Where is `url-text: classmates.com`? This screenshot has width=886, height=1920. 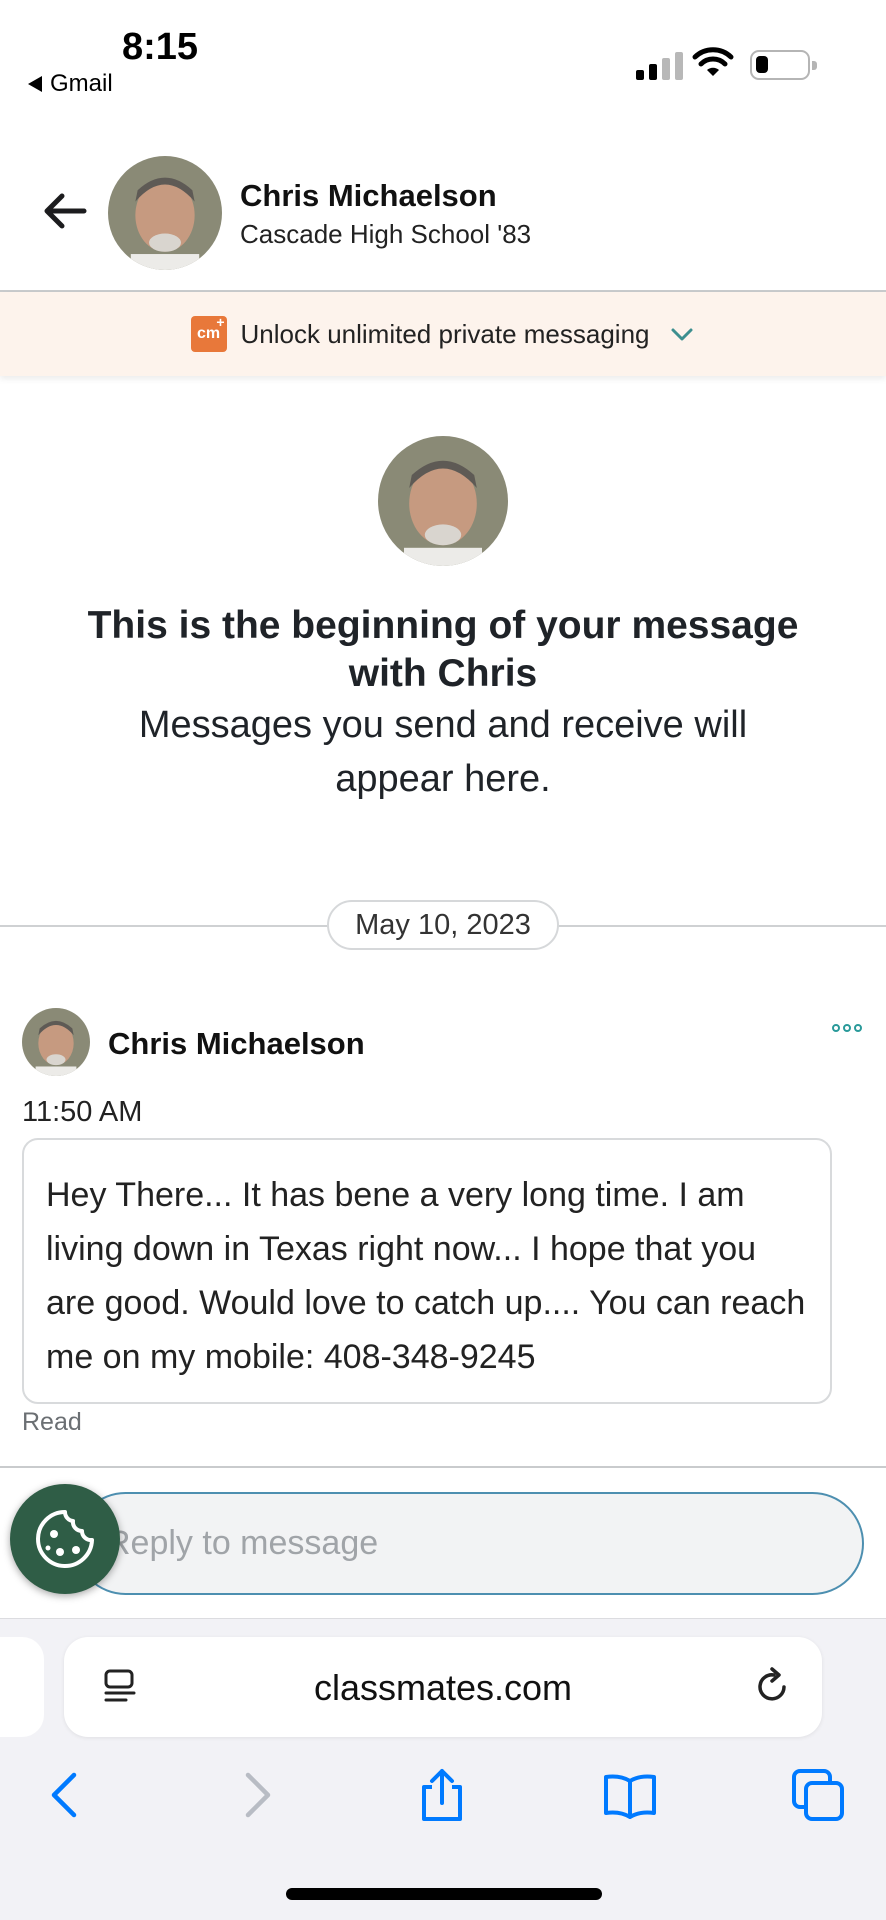
url-text: classmates.com is located at coordinates (443, 1688).